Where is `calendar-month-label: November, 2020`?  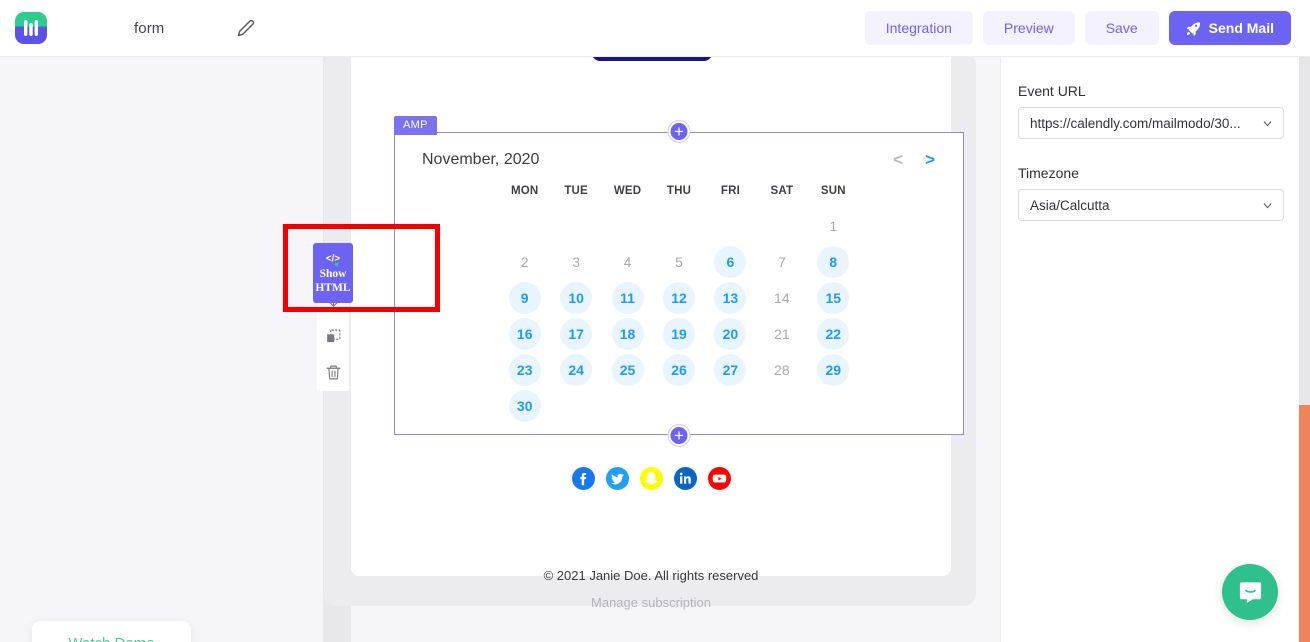 calendar-month-label: November, 2020 is located at coordinates (481, 159).